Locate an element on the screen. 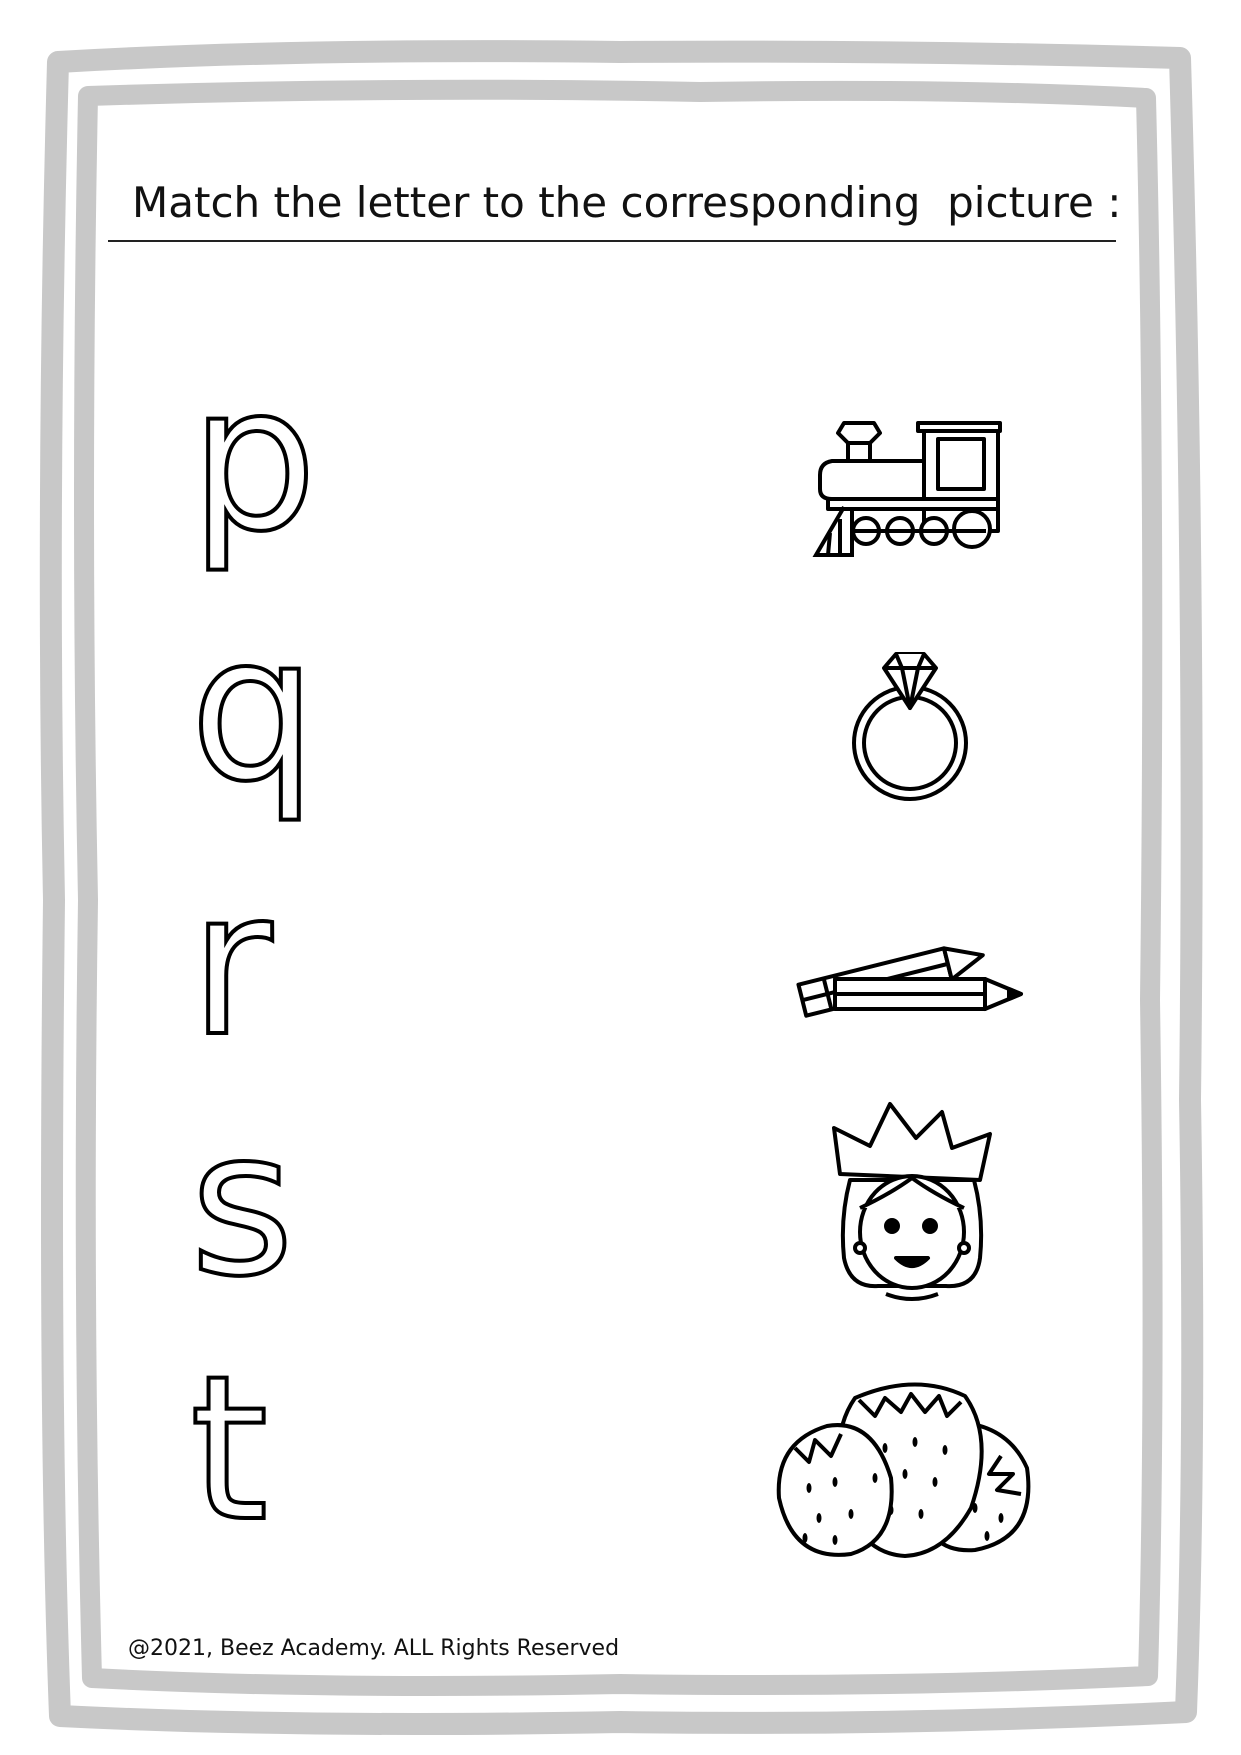 This screenshot has height=1755, width=1241. ring-icon is located at coordinates (910, 726).